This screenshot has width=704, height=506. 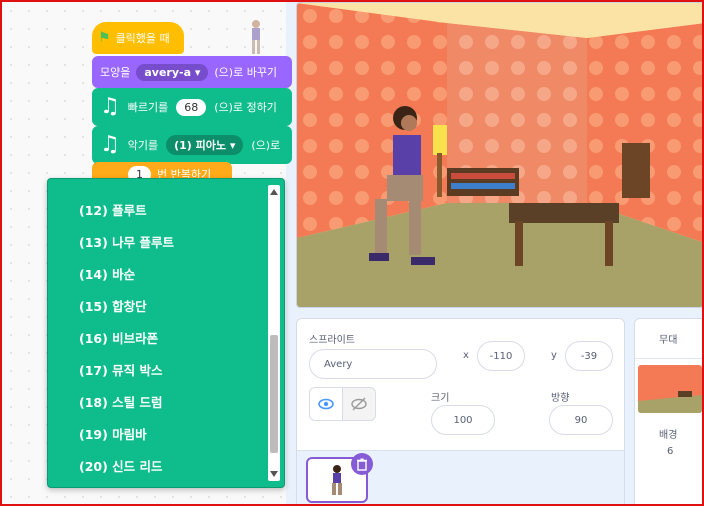 I want to click on scroll-down-arrow, so click(x=274, y=474).